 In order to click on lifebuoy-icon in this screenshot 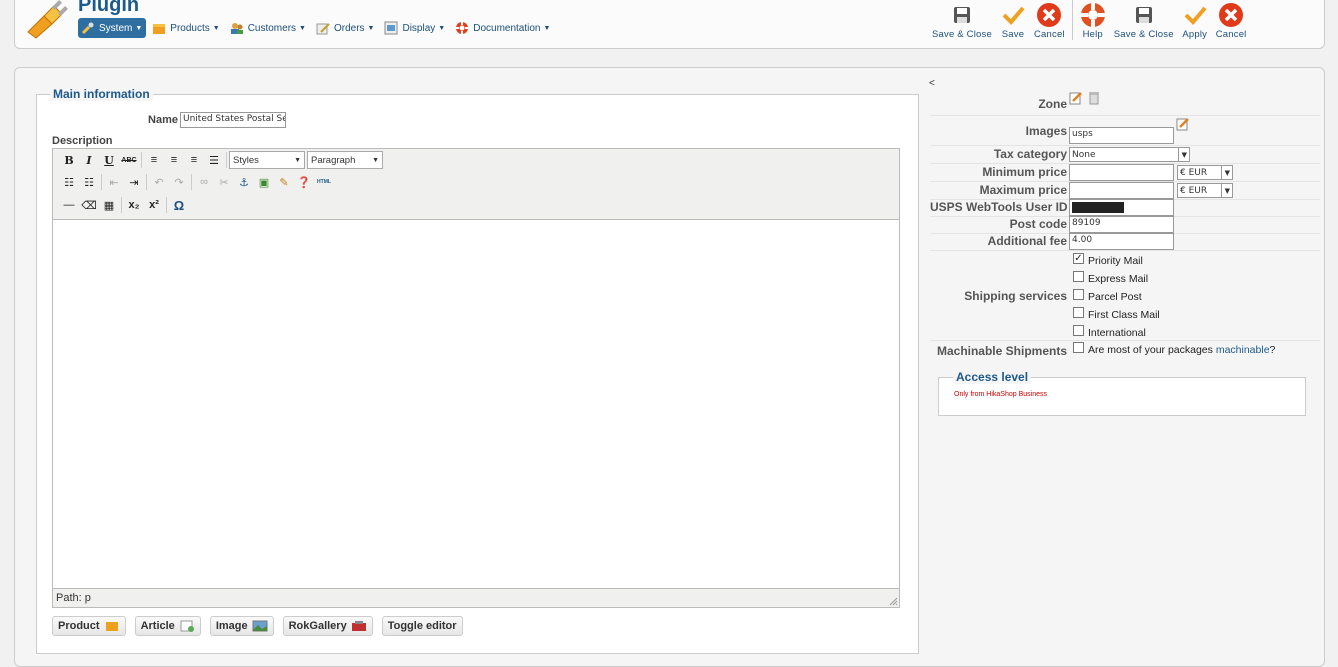, I will do `click(1093, 15)`.